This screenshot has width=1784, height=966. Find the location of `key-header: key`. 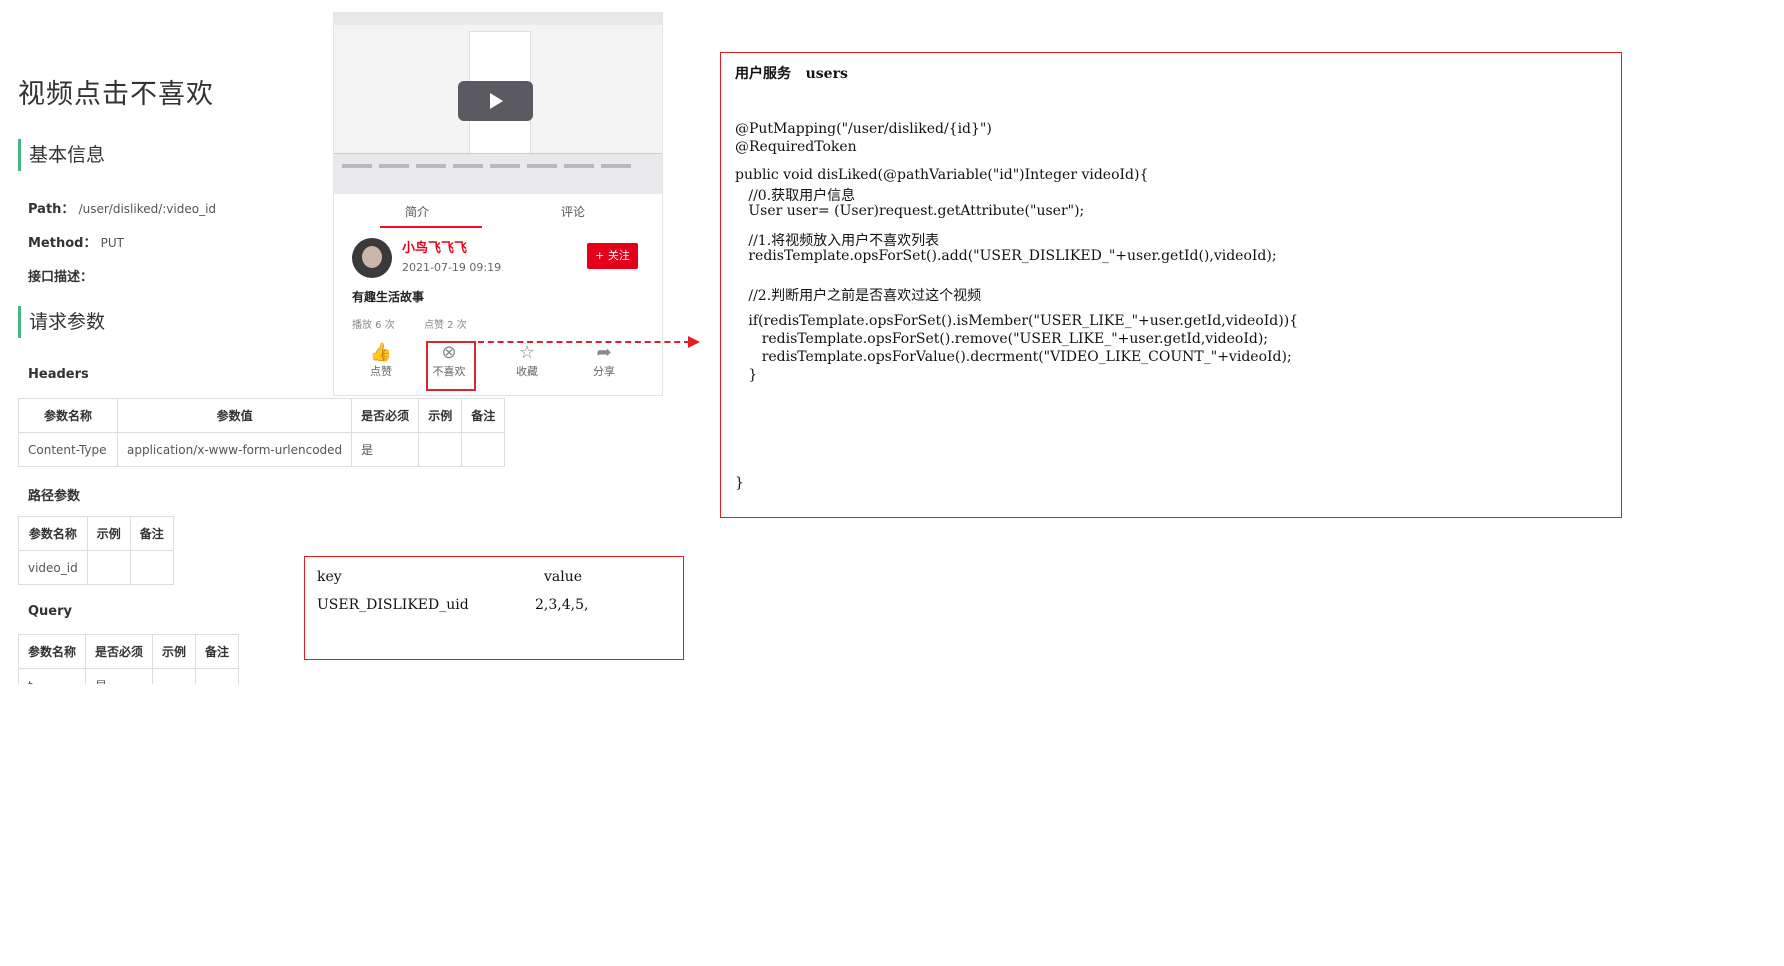

key-header: key is located at coordinates (329, 577).